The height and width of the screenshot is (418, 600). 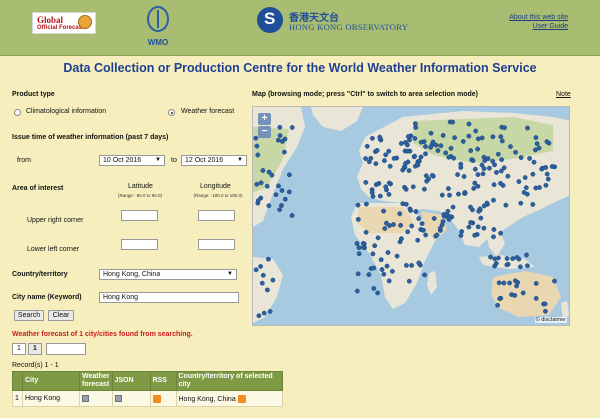 I want to click on json-link, so click(x=131, y=398).